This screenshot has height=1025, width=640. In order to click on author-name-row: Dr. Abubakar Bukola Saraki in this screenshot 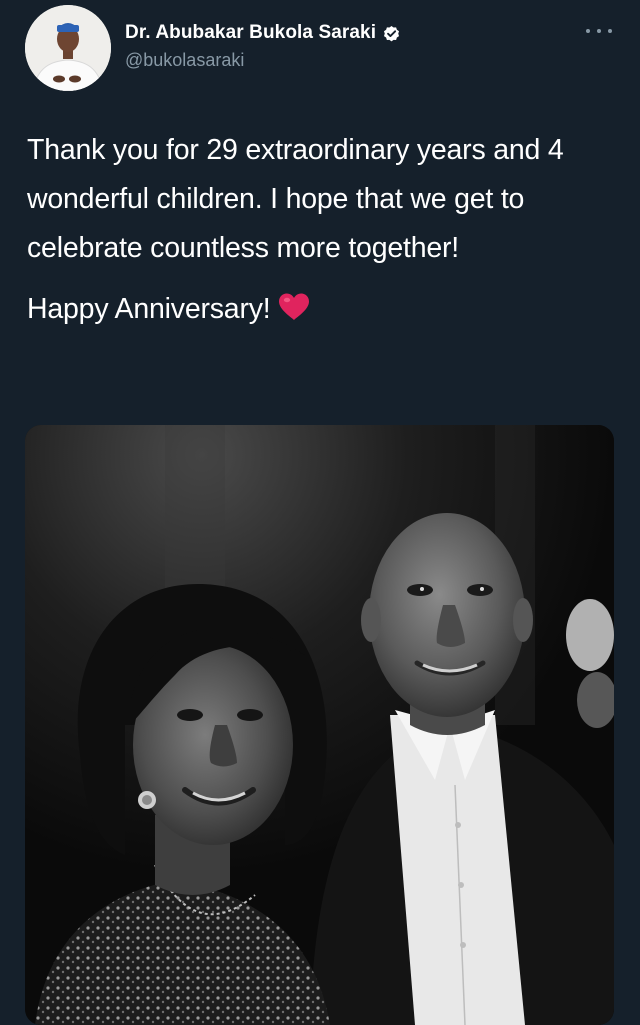, I will do `click(263, 33)`.